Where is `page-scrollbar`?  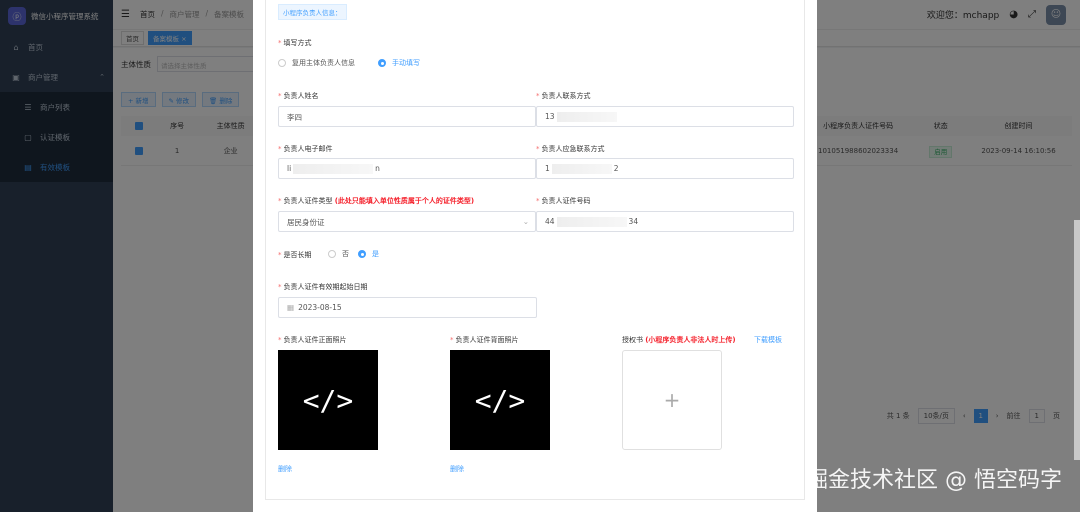
page-scrollbar is located at coordinates (1077, 340).